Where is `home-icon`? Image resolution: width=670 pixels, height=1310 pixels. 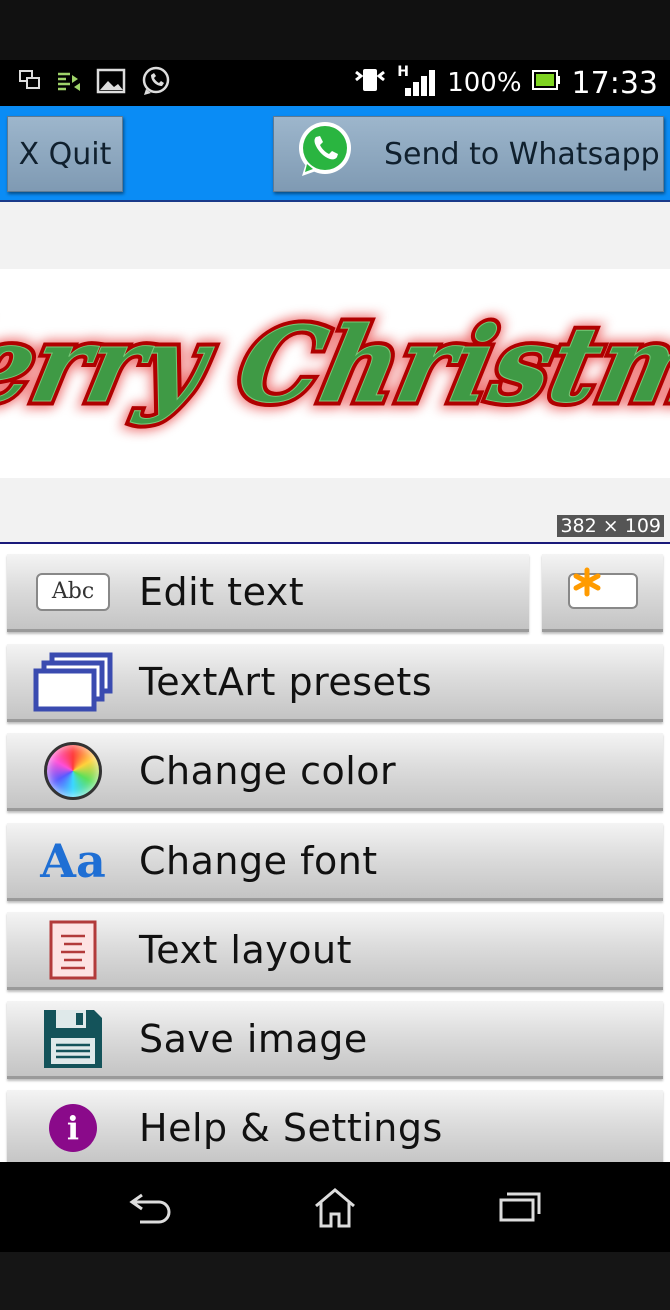
home-icon is located at coordinates (335, 1209).